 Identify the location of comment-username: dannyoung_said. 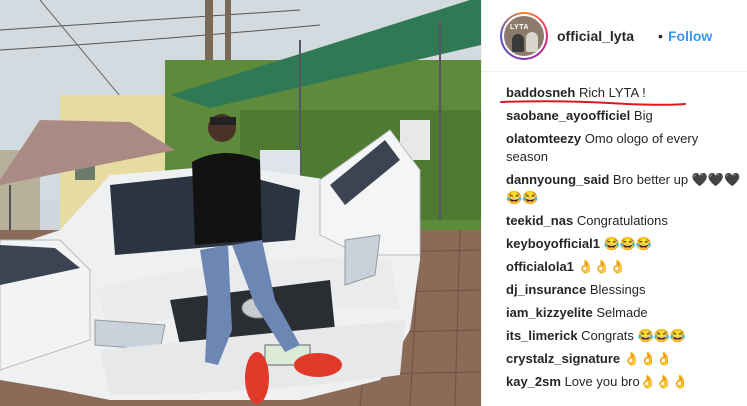
(557, 179).